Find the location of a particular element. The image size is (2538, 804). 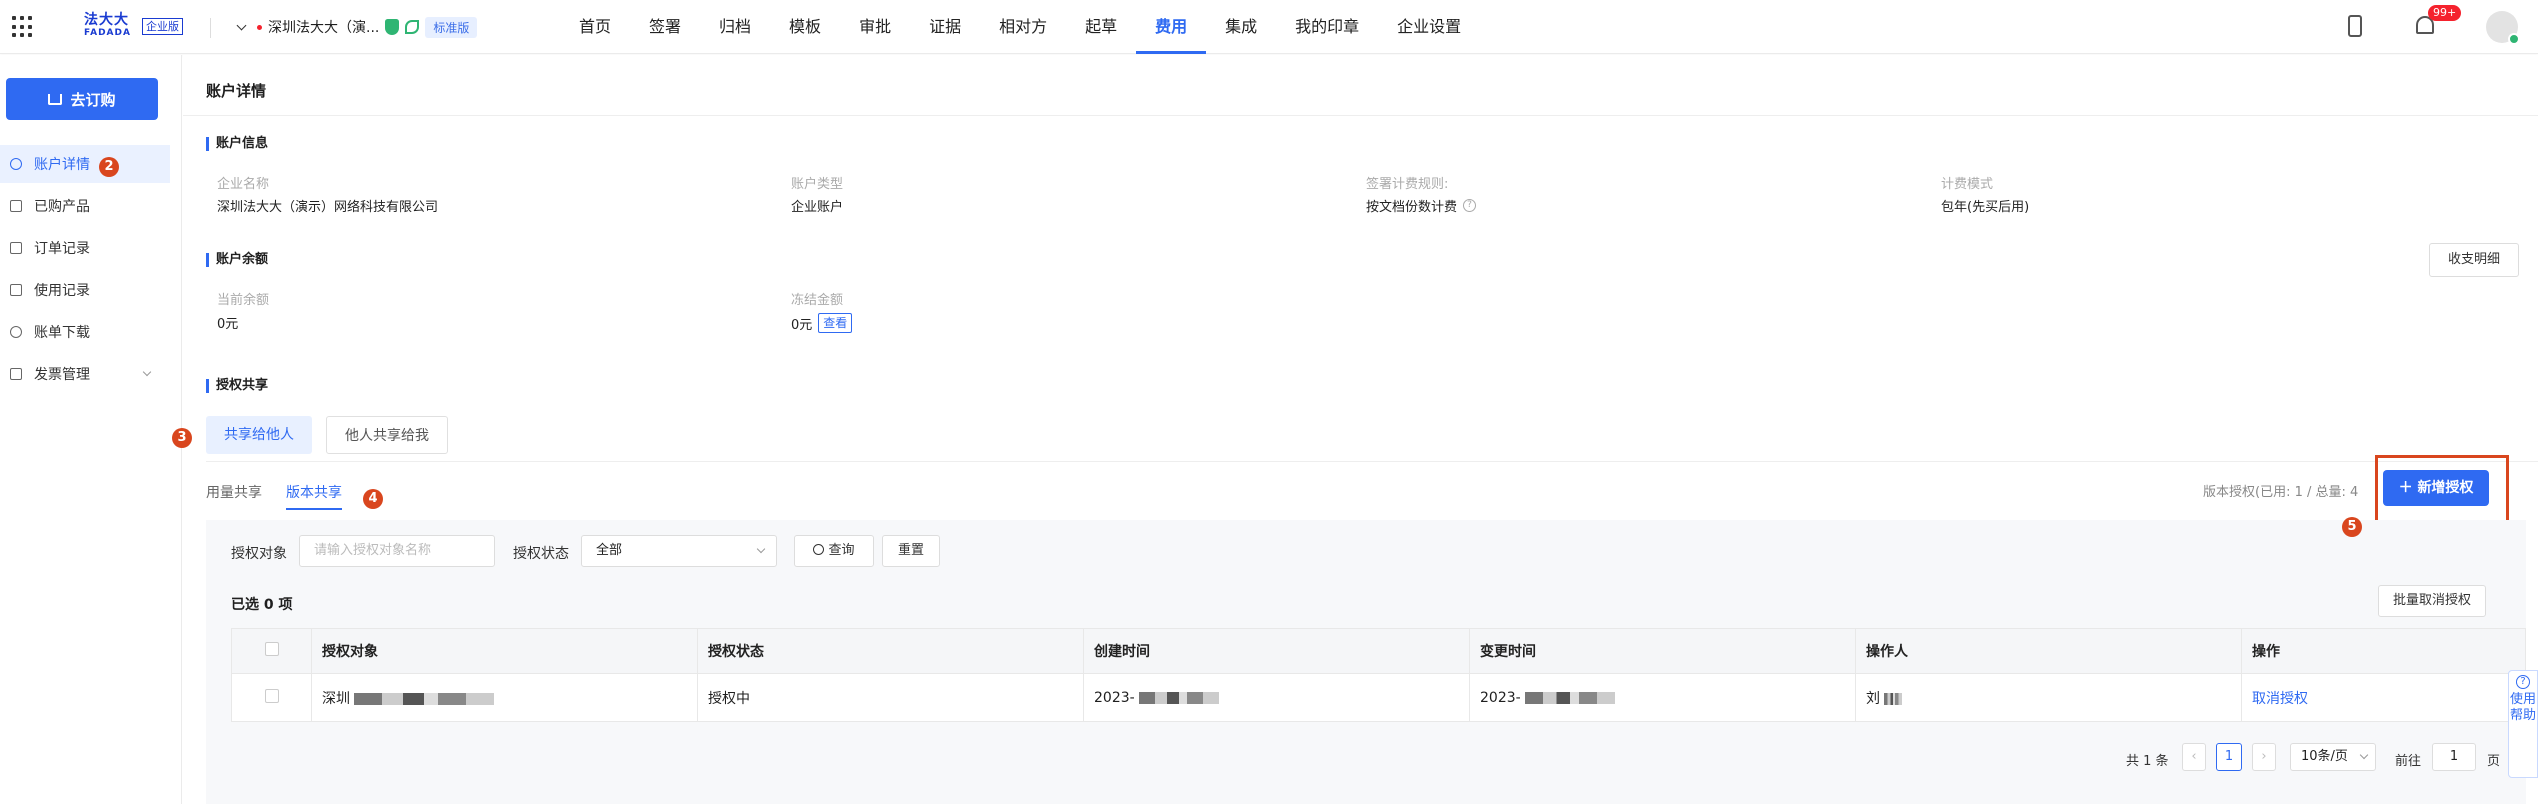

nav-integration: 集成 is located at coordinates (1241, 27).